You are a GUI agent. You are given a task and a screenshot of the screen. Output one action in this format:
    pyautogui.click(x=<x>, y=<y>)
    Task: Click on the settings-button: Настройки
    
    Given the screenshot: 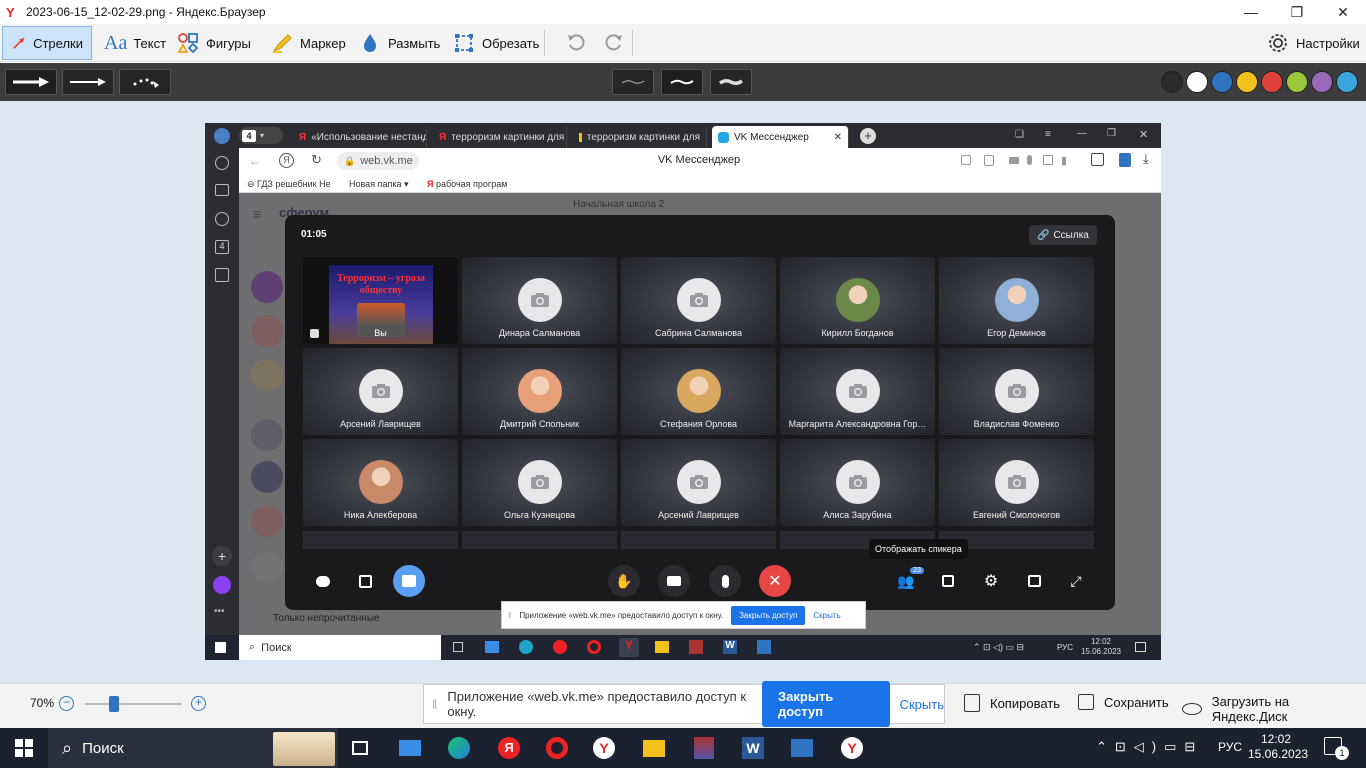 What is the action you would take?
    pyautogui.click(x=1312, y=43)
    